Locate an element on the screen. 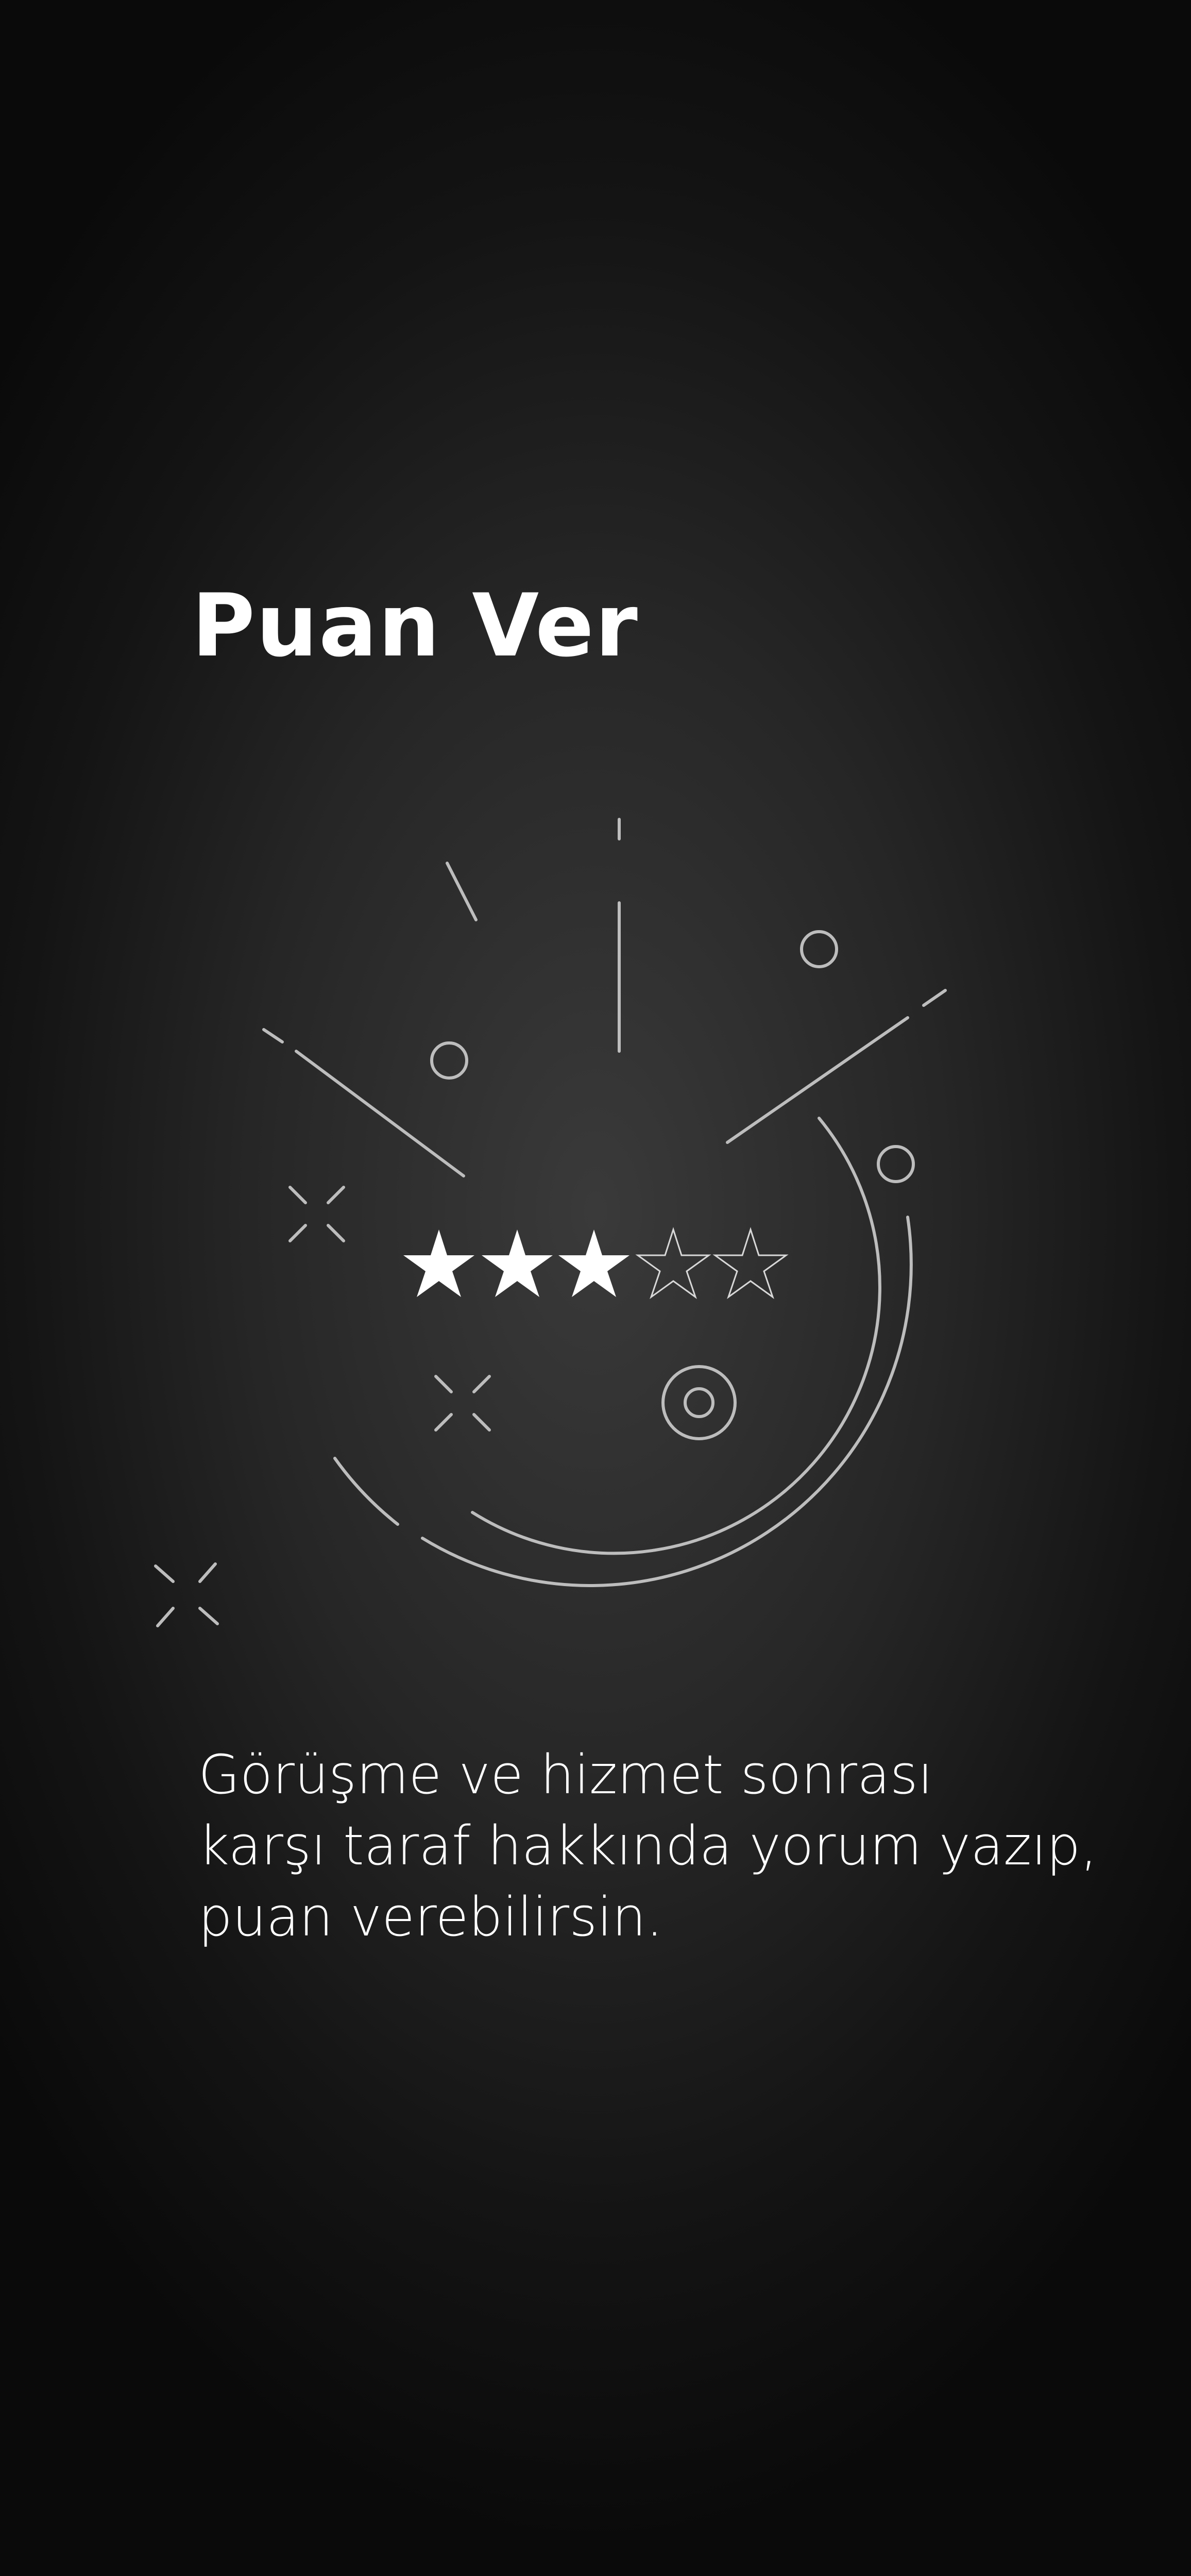 The height and width of the screenshot is (2576, 1191). star-rating is located at coordinates (596, 1263).